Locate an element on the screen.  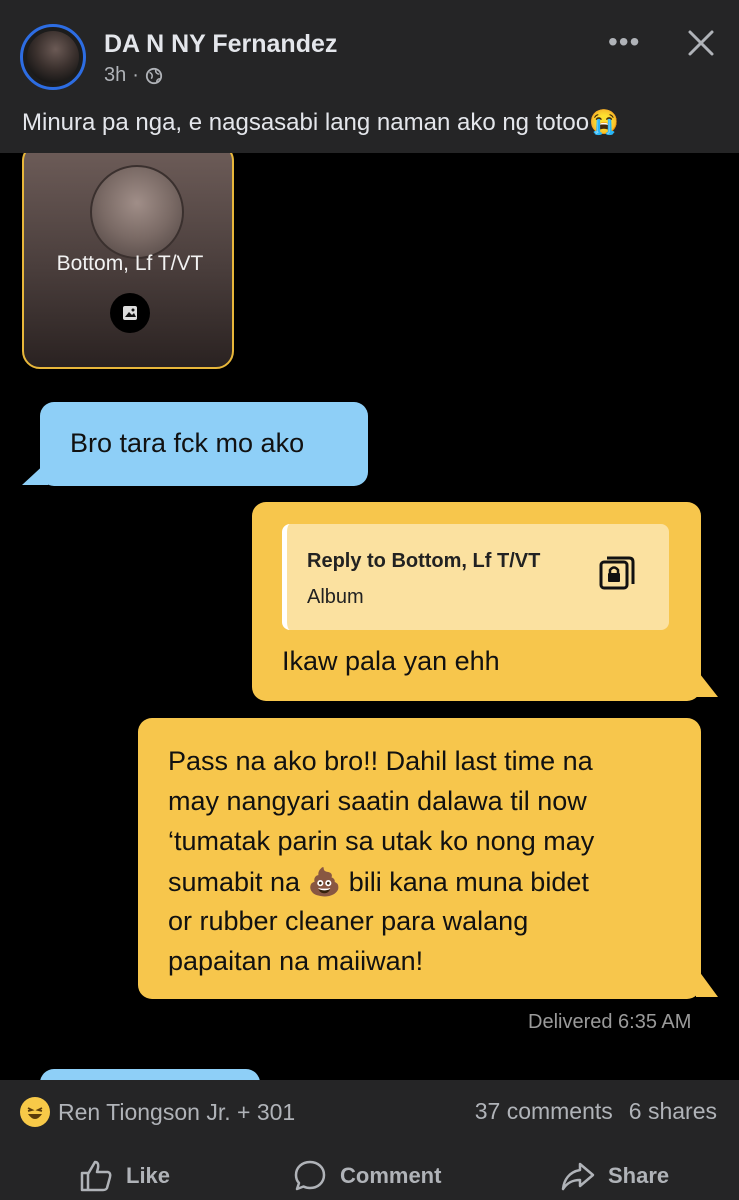
incoming-message-bubble-partial is located at coordinates (150, 1074).